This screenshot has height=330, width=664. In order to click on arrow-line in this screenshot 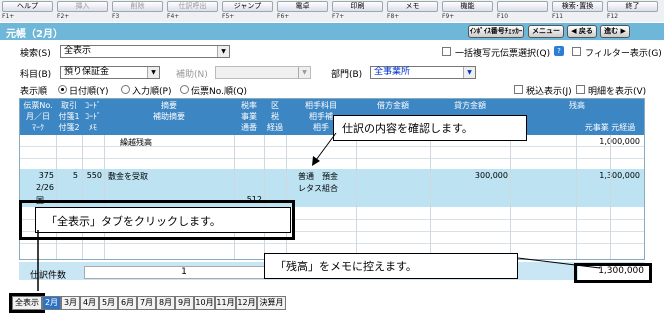, I will do `click(326, 146)`.